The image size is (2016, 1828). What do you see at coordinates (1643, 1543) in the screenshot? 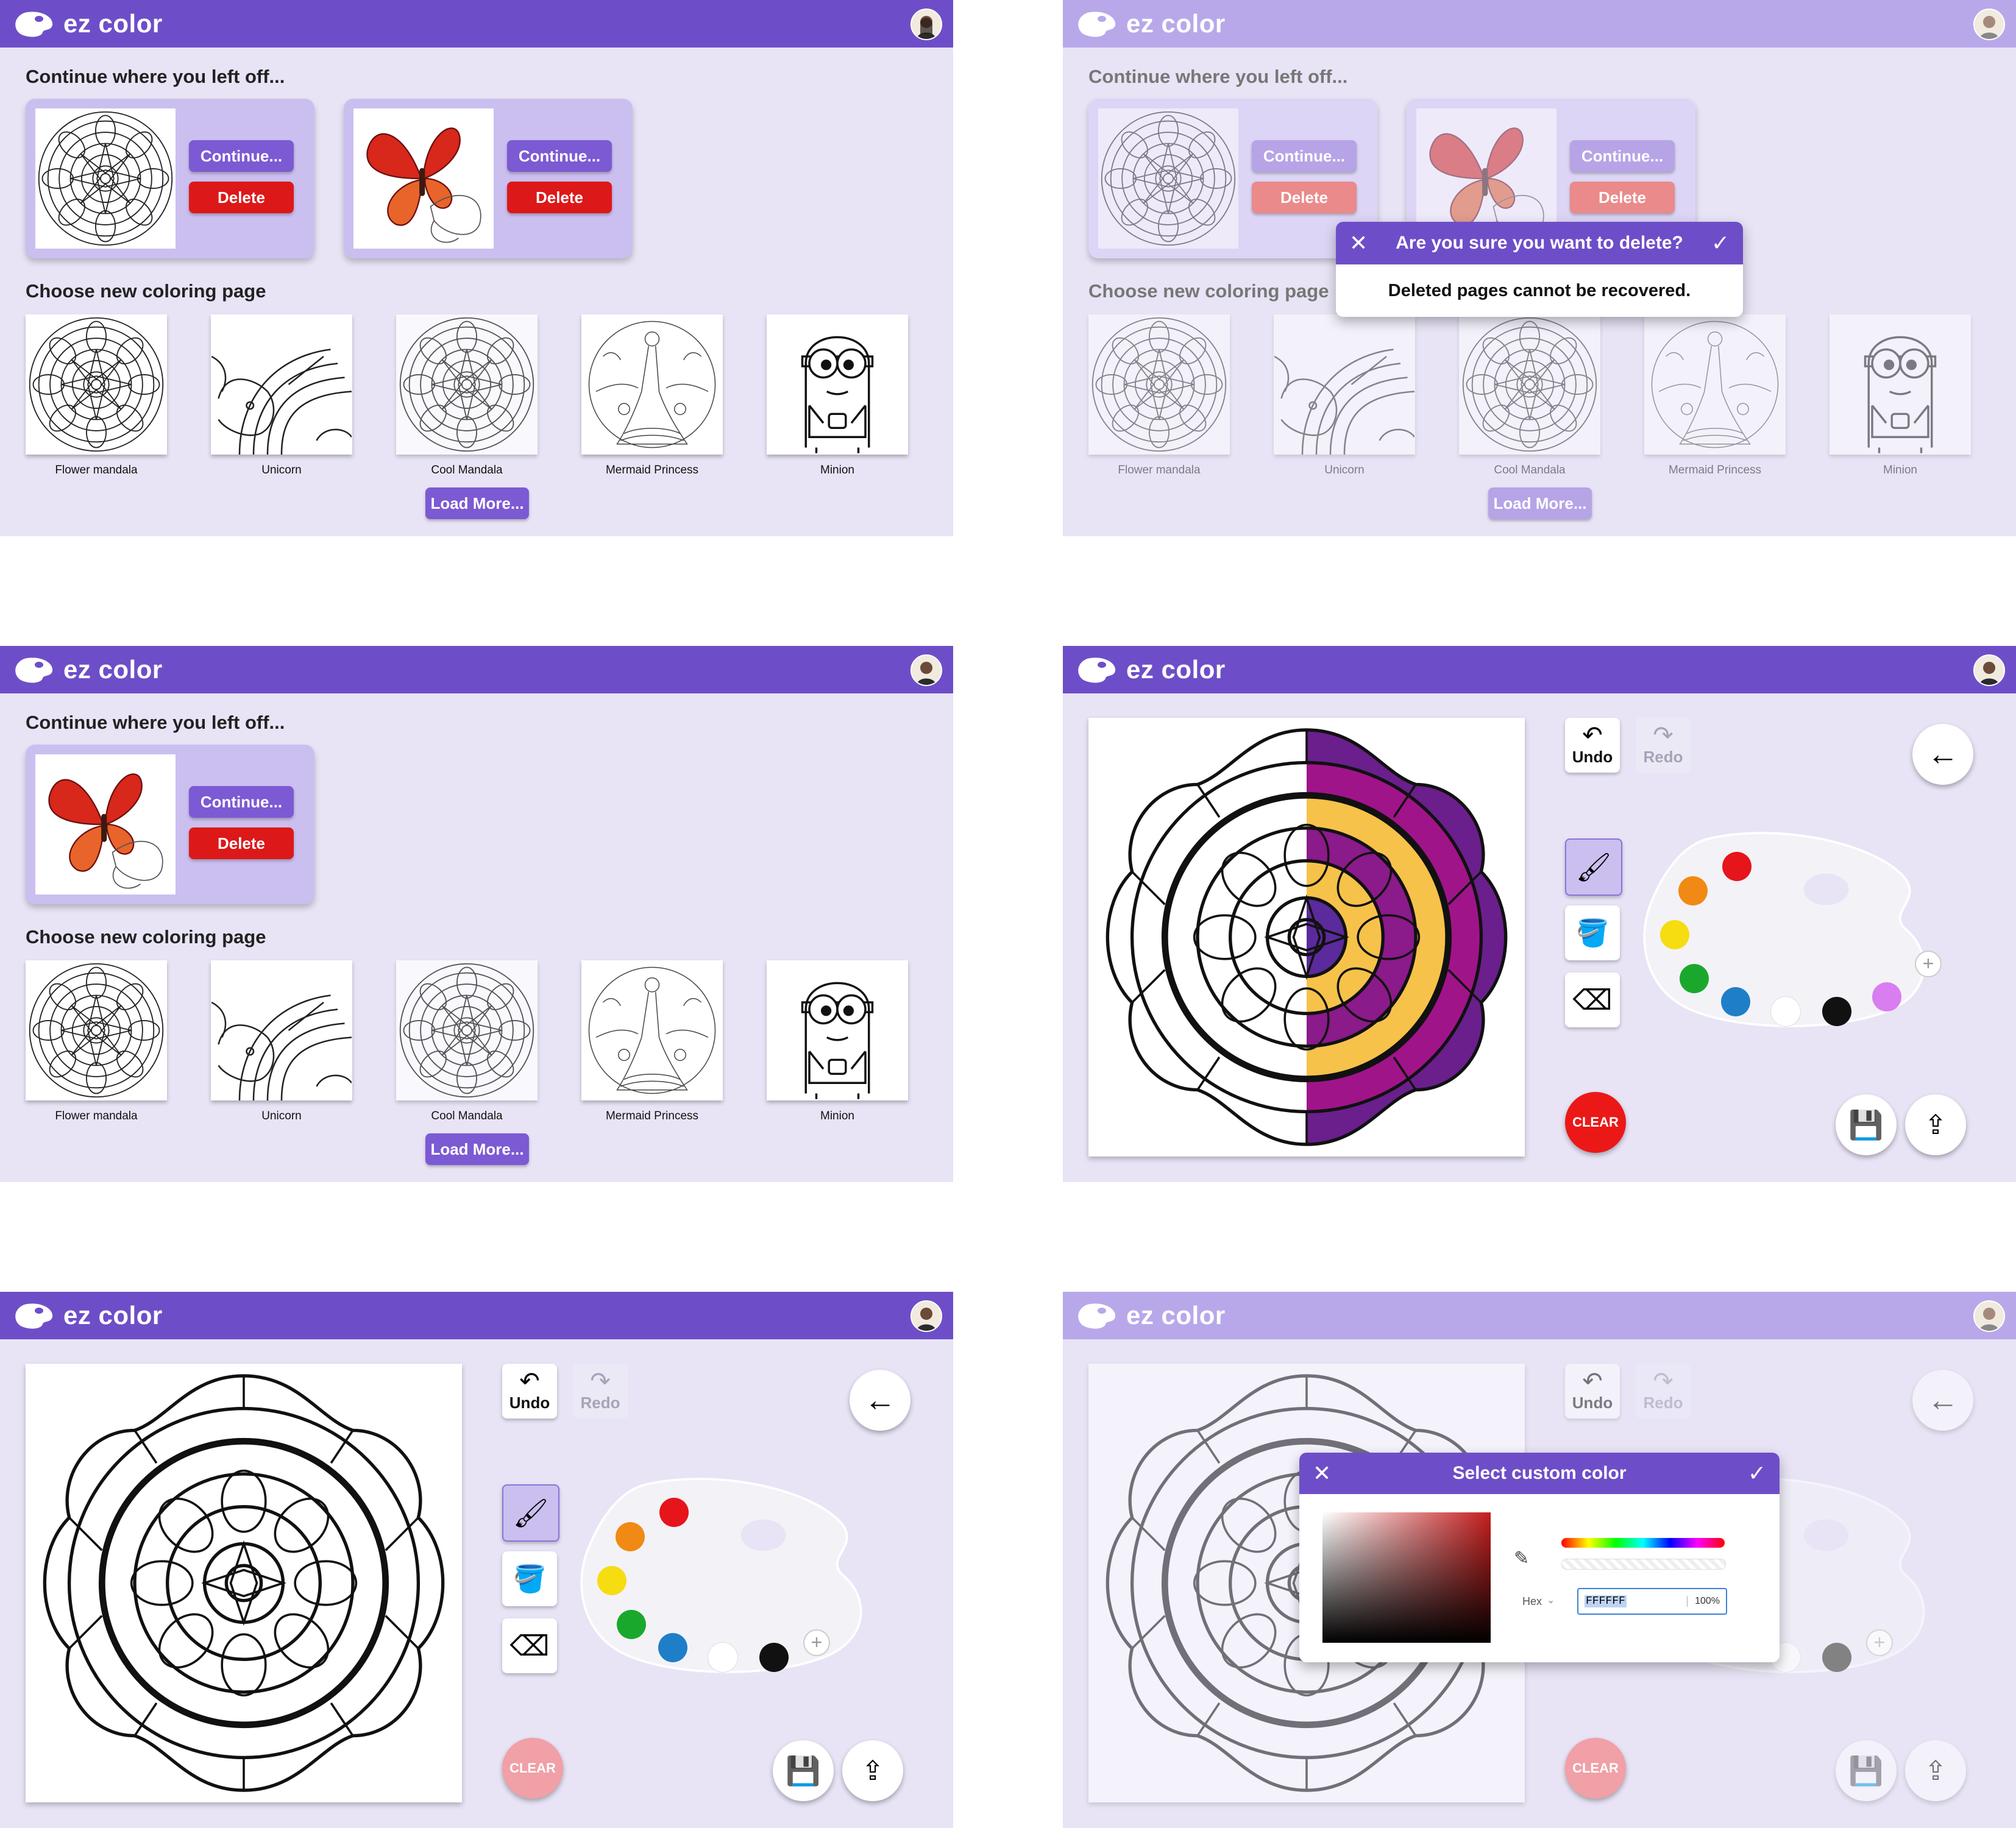
I see `hue-slider` at bounding box center [1643, 1543].